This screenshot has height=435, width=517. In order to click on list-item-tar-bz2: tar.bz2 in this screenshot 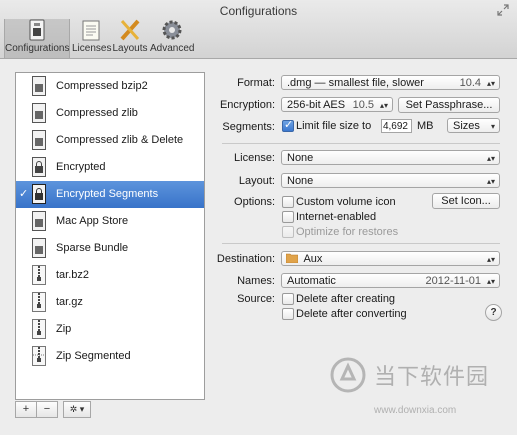, I will do `click(110, 275)`.